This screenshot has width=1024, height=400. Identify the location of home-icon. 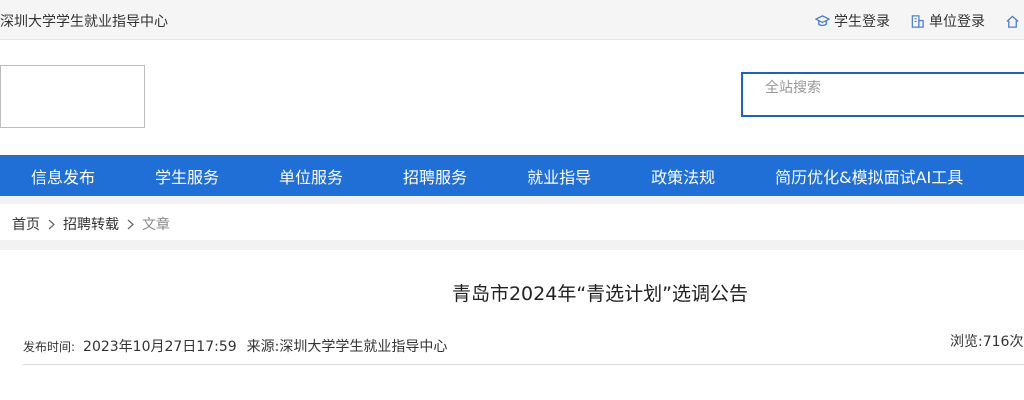
(1012, 21).